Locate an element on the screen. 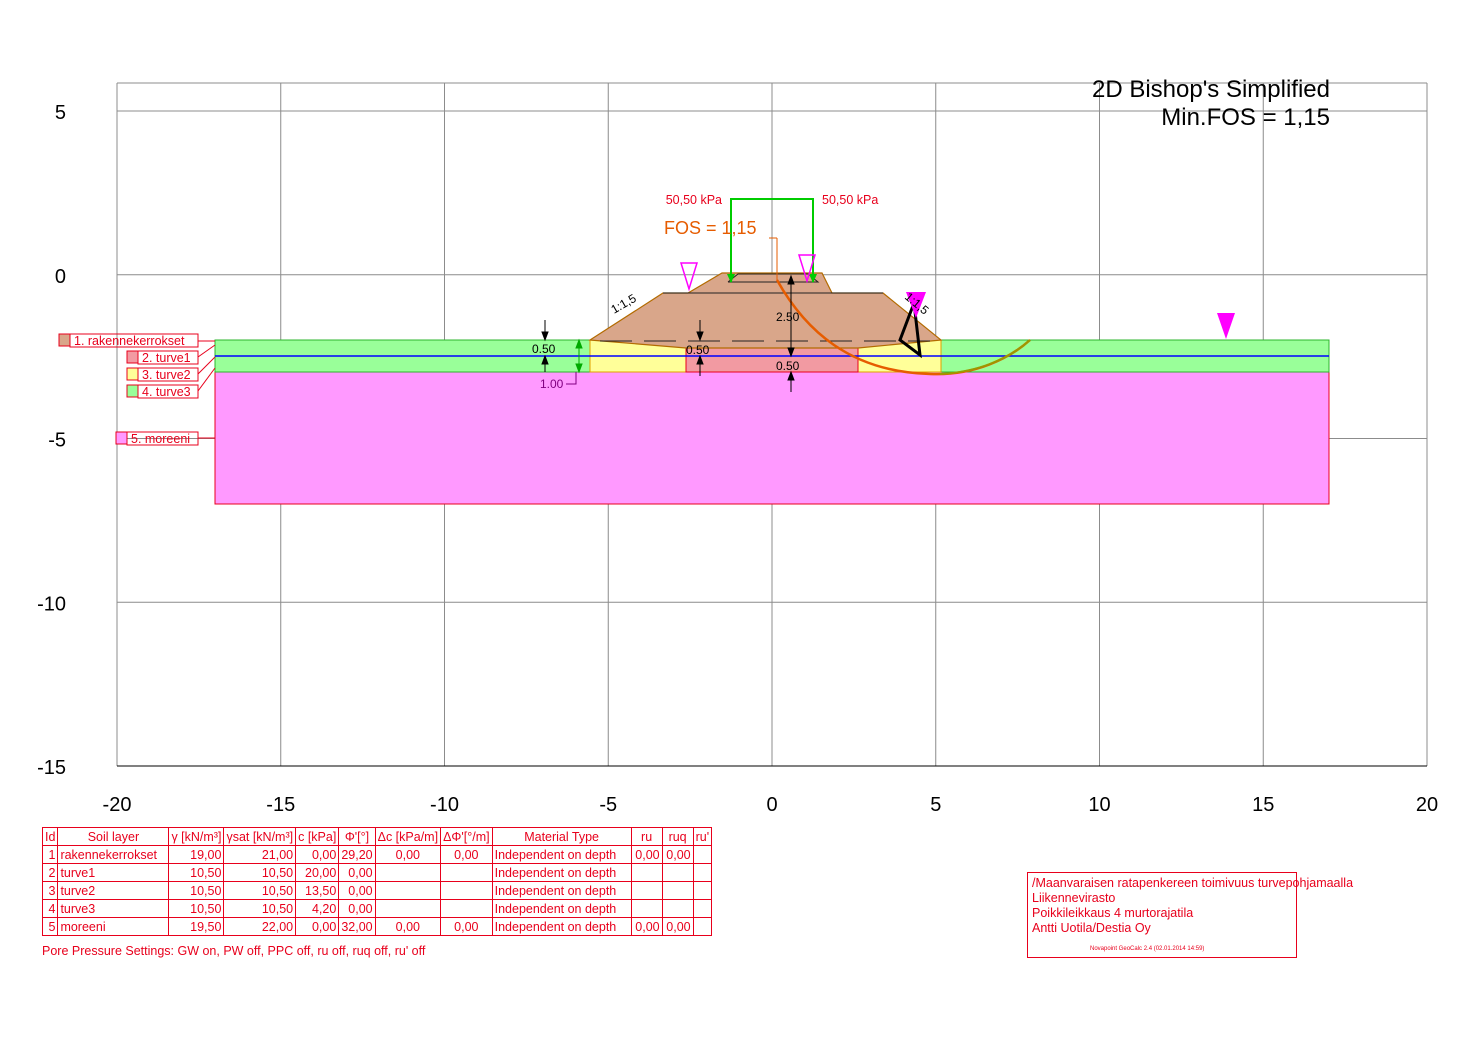 This screenshot has height=1039, width=1471. layer-label: 1. rakennekerrokset is located at coordinates (129, 341).